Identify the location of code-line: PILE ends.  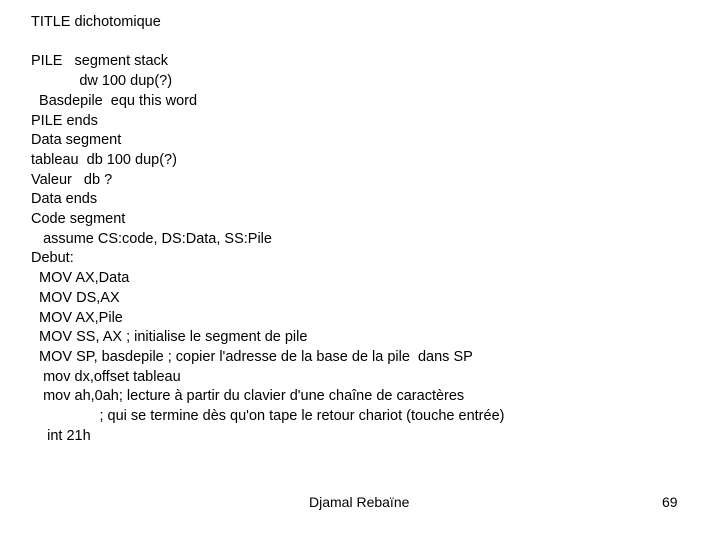
(64, 120).